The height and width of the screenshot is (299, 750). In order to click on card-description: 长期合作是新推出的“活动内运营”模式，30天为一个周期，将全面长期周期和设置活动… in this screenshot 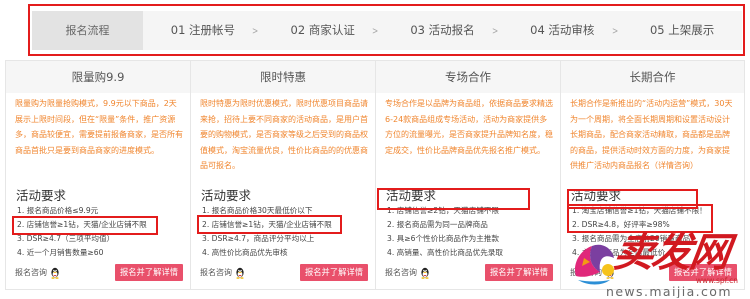, I will do `click(651, 134)`.